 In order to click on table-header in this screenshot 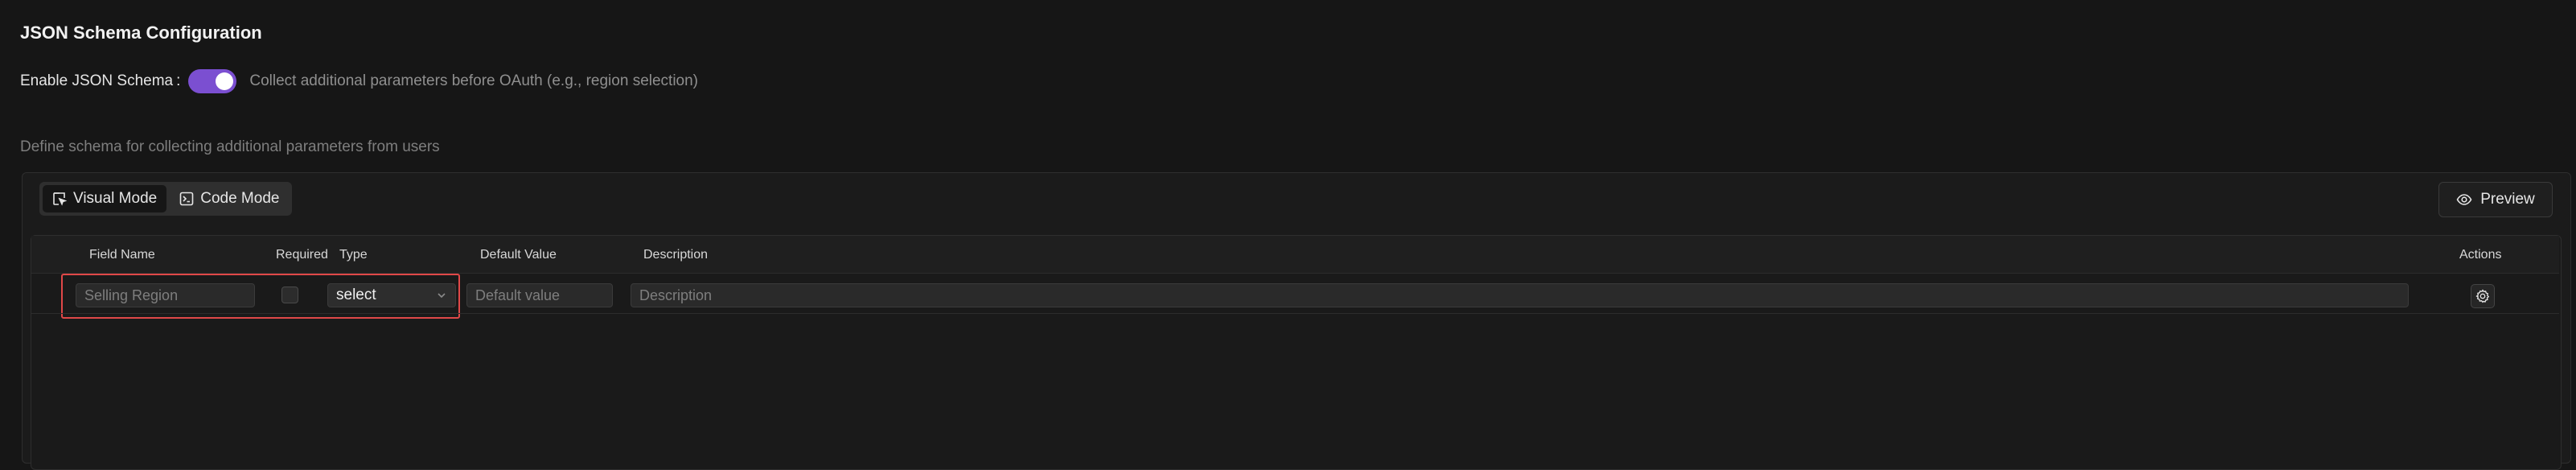, I will do `click(1295, 255)`.